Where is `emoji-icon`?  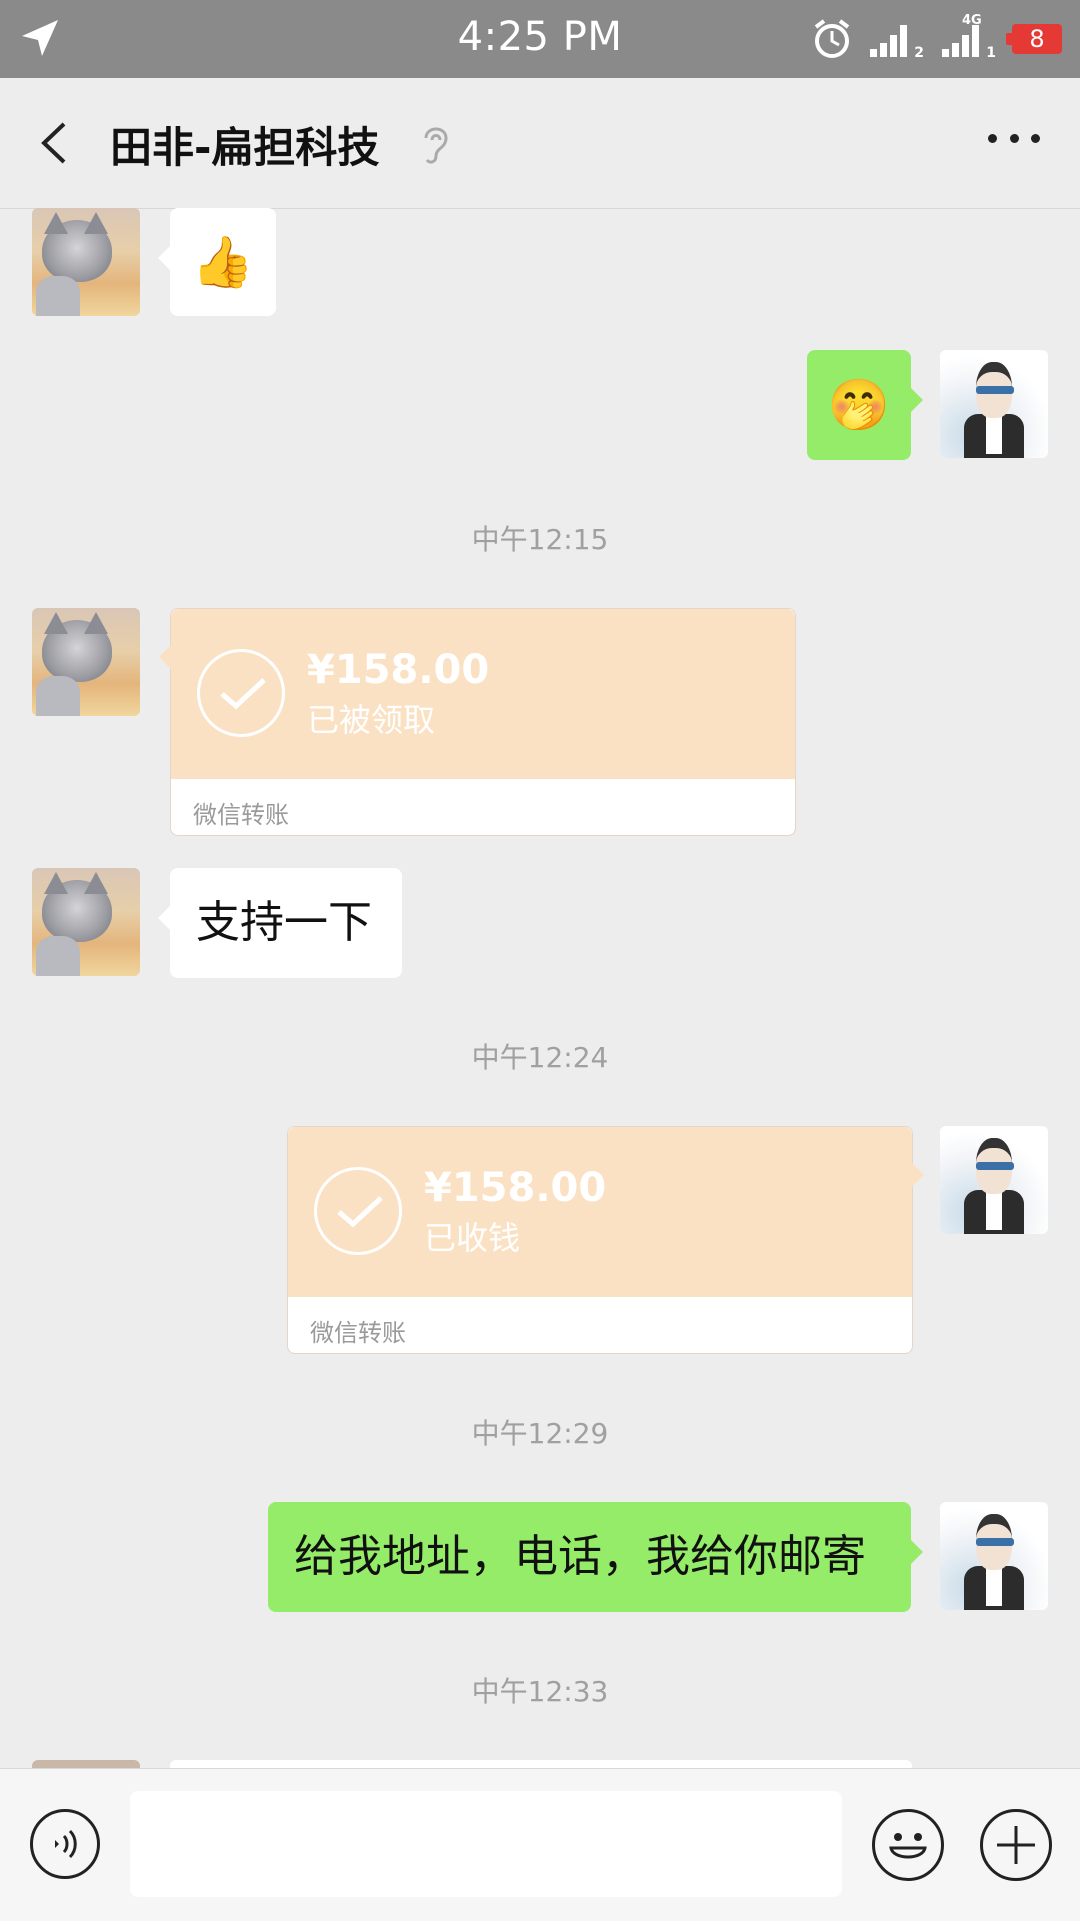 emoji-icon is located at coordinates (908, 1845).